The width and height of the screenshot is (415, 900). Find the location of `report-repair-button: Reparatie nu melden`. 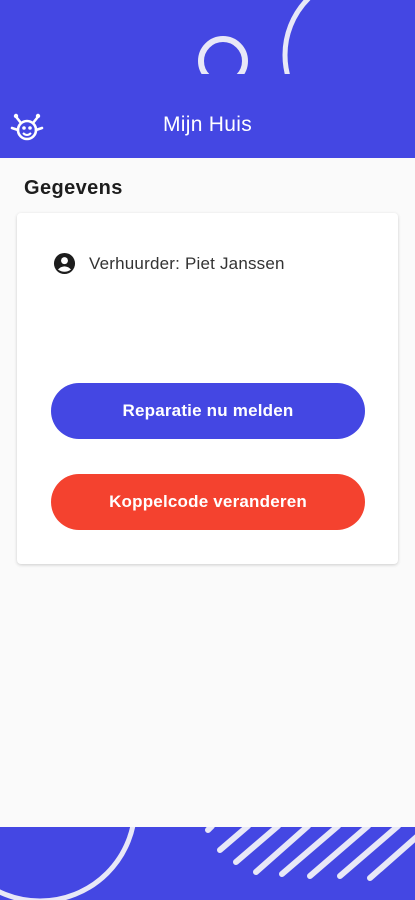

report-repair-button: Reparatie nu melden is located at coordinates (208, 411).